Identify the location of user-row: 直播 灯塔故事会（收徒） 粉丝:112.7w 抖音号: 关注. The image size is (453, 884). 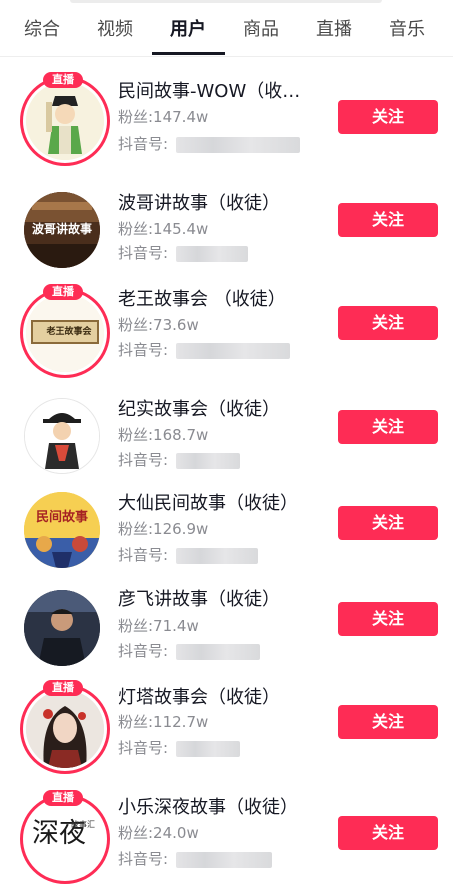
(226, 728).